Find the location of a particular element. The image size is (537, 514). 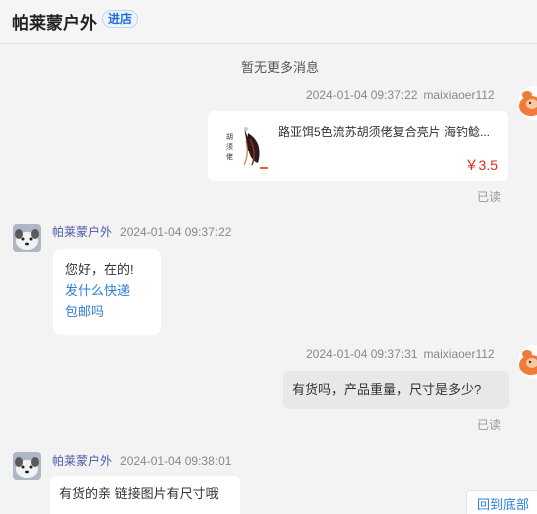

message-meta: 帕莱蒙户外 2024-01-04 09:38:01 is located at coordinates (141, 460).